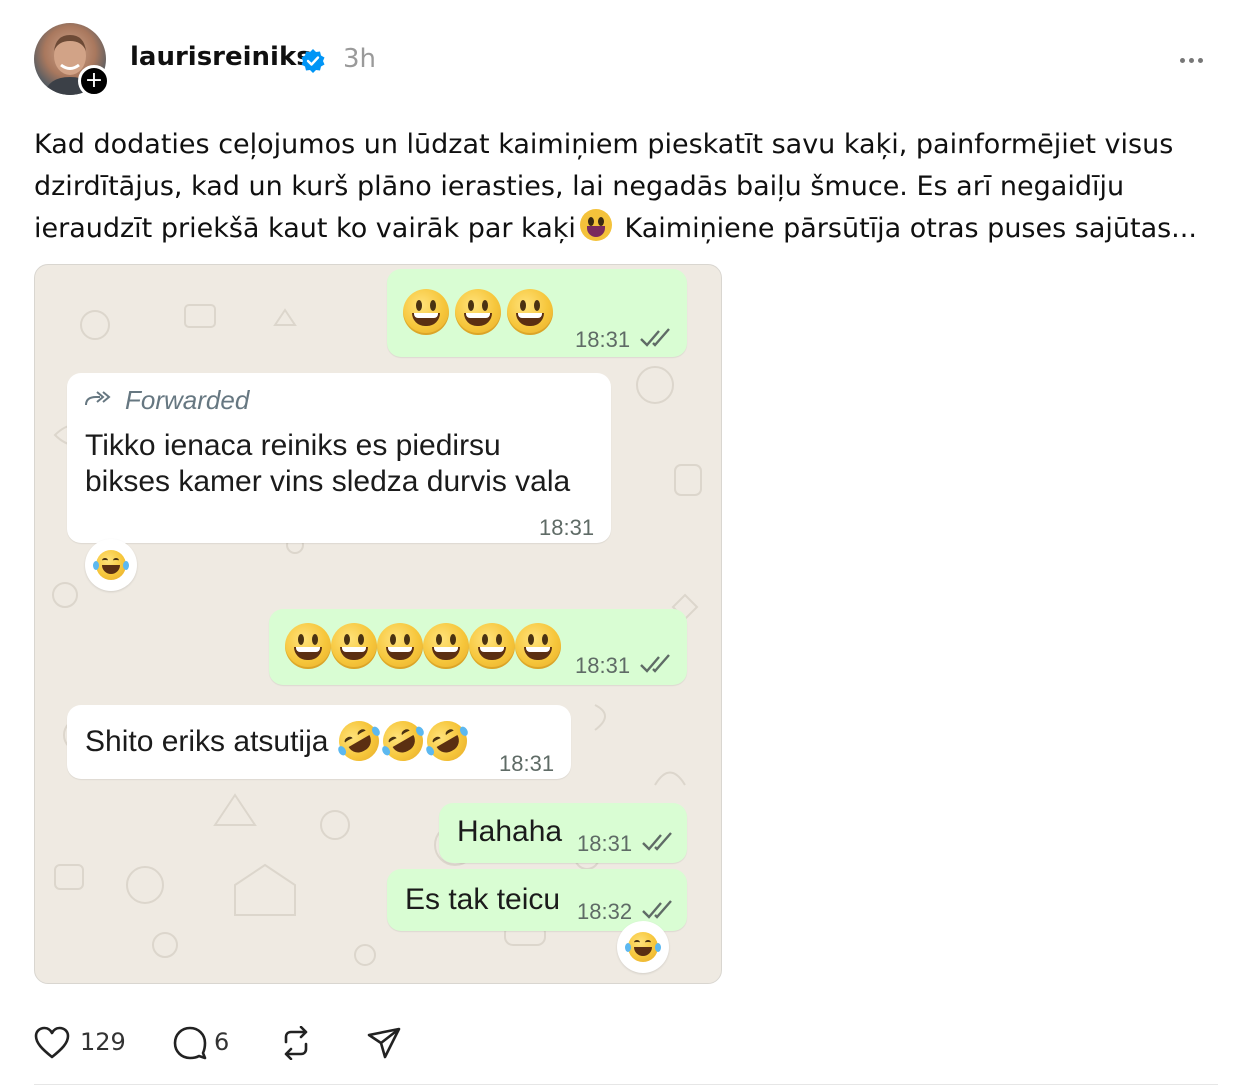  Describe the element at coordinates (328, 481) in the screenshot. I see `message-text: bikses kamer vins sledza durvis vala` at that location.